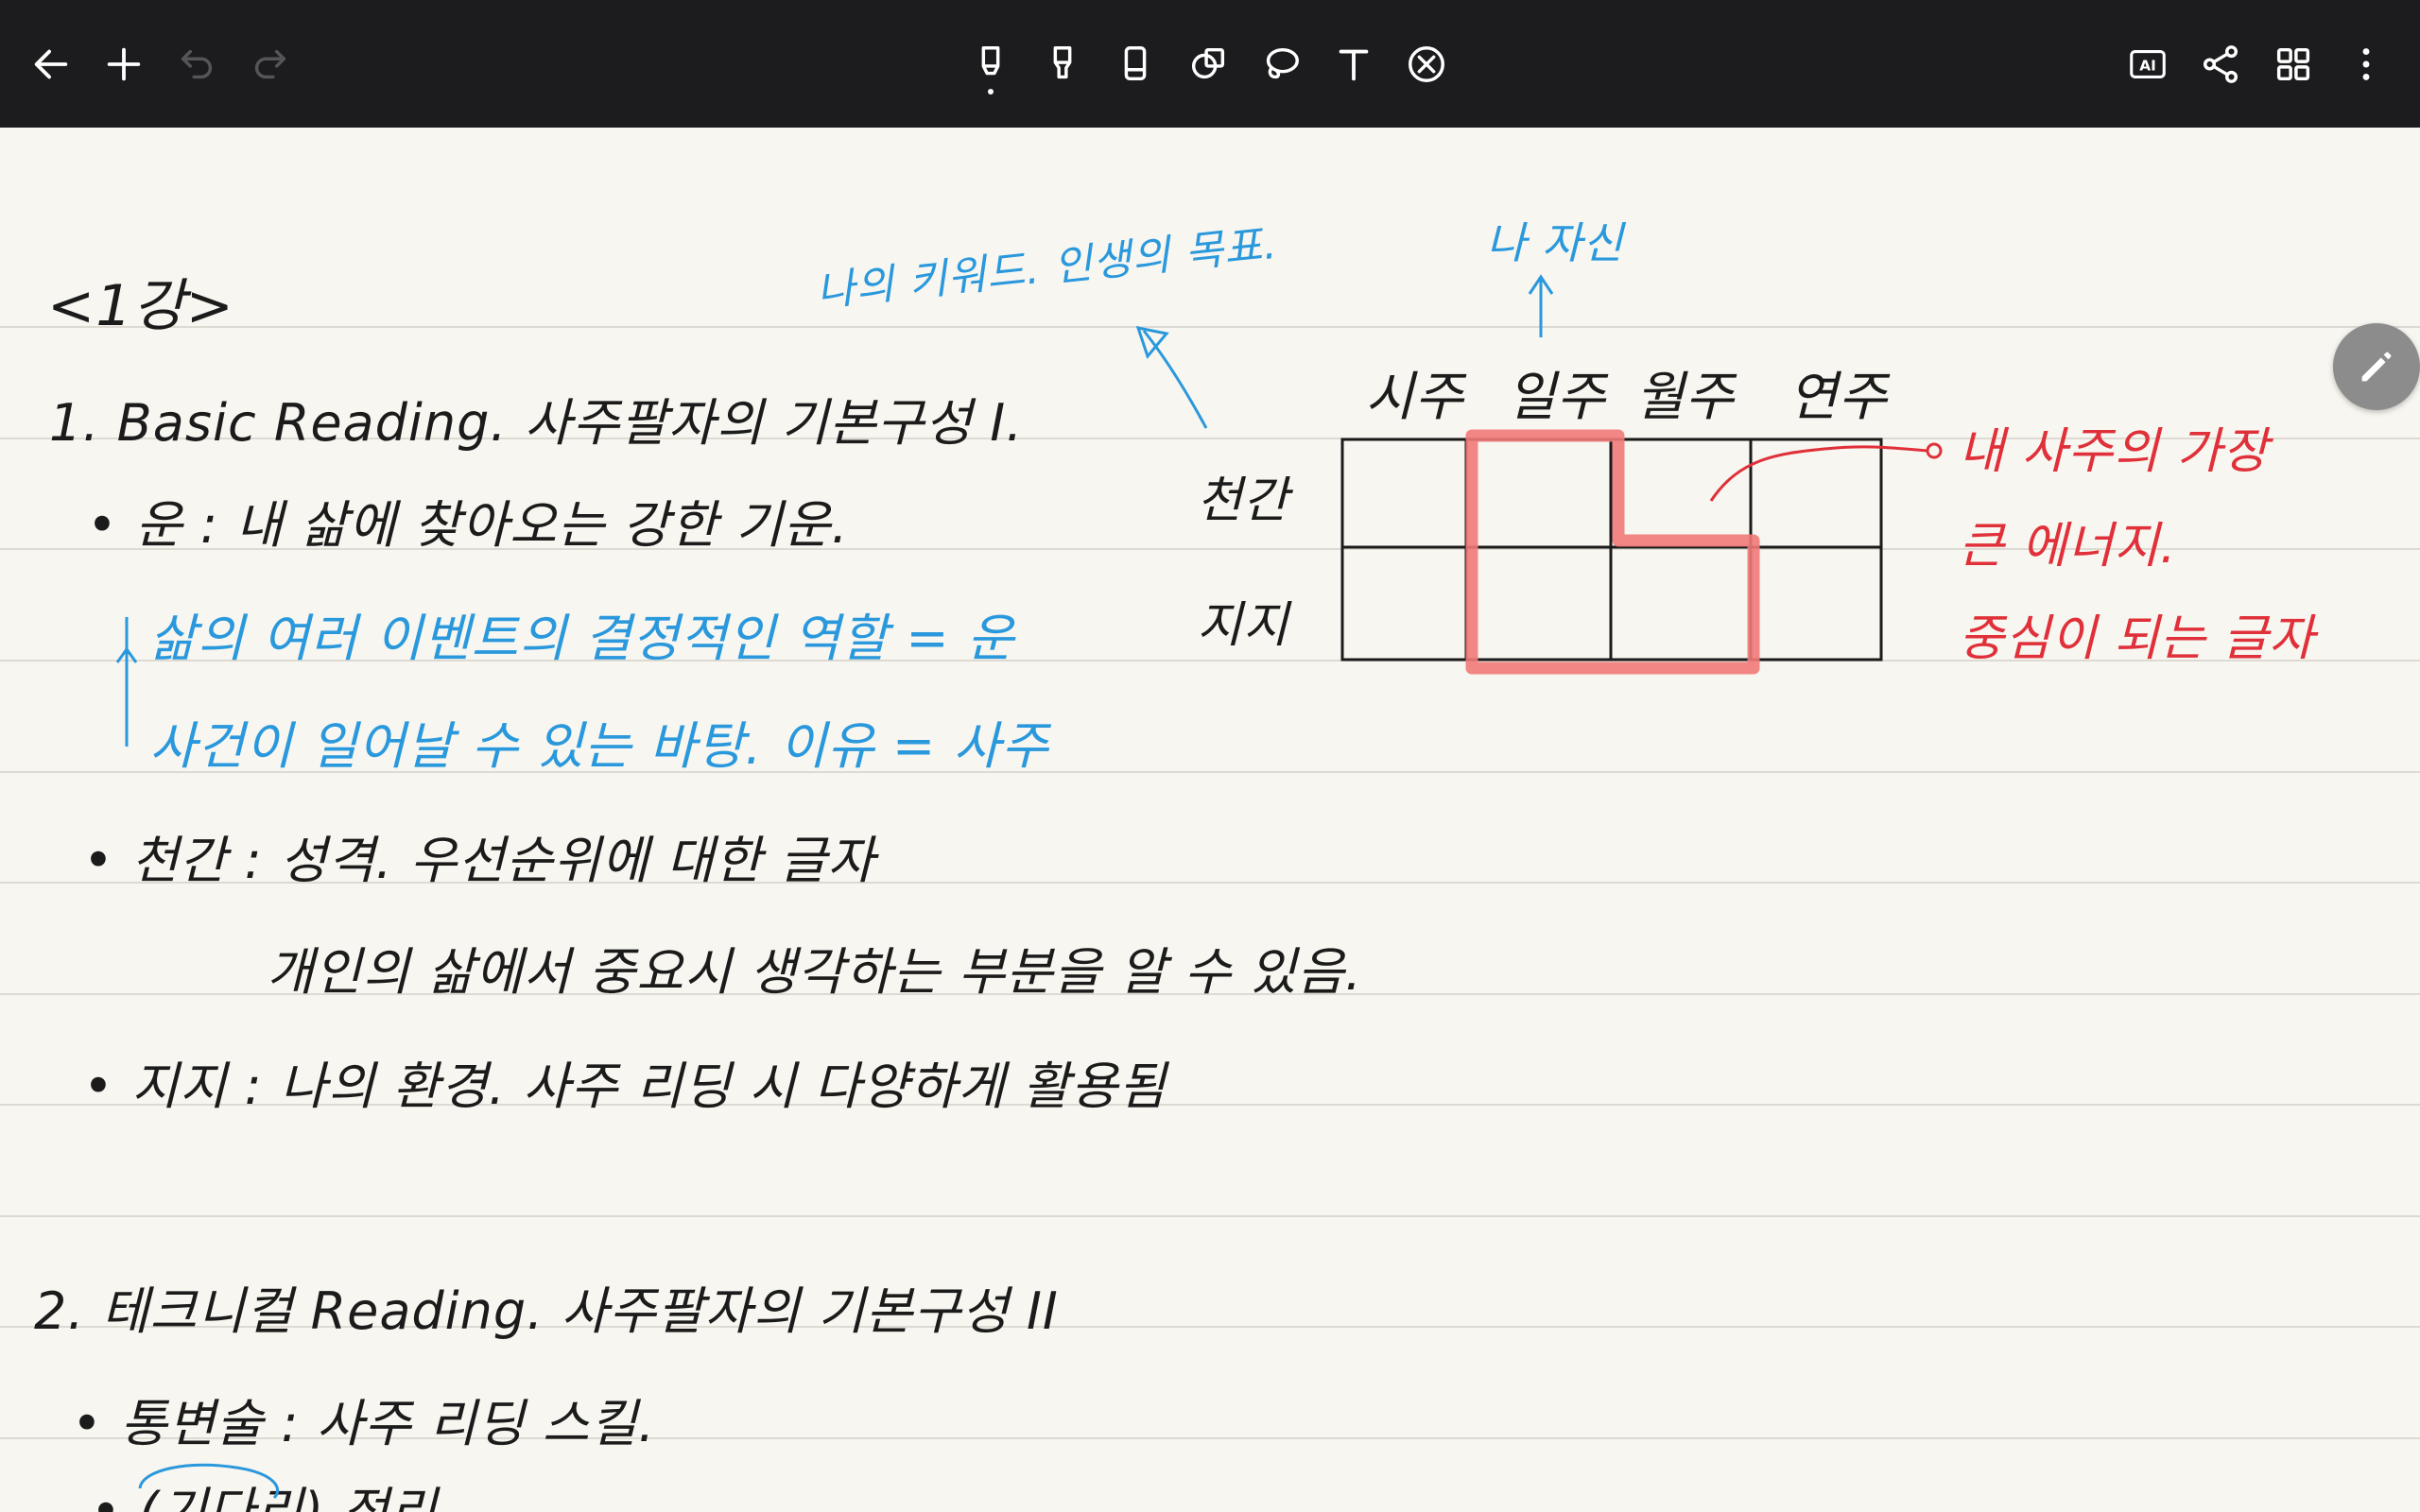  I want to click on lecture-title: <1강>, so click(140, 306).